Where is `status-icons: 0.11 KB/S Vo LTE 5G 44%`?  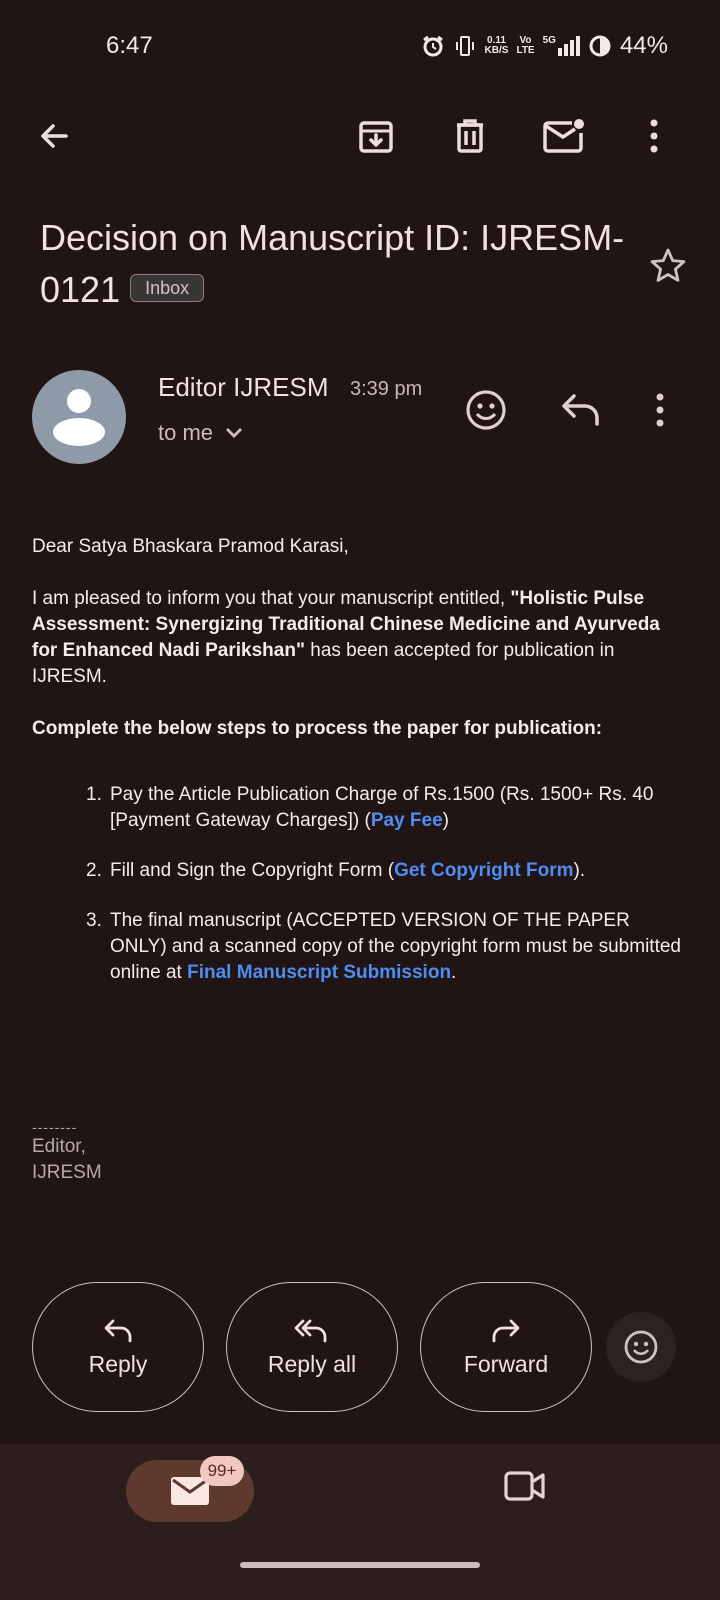
status-icons: 0.11 KB/S Vo LTE 5G 44% is located at coordinates (544, 46).